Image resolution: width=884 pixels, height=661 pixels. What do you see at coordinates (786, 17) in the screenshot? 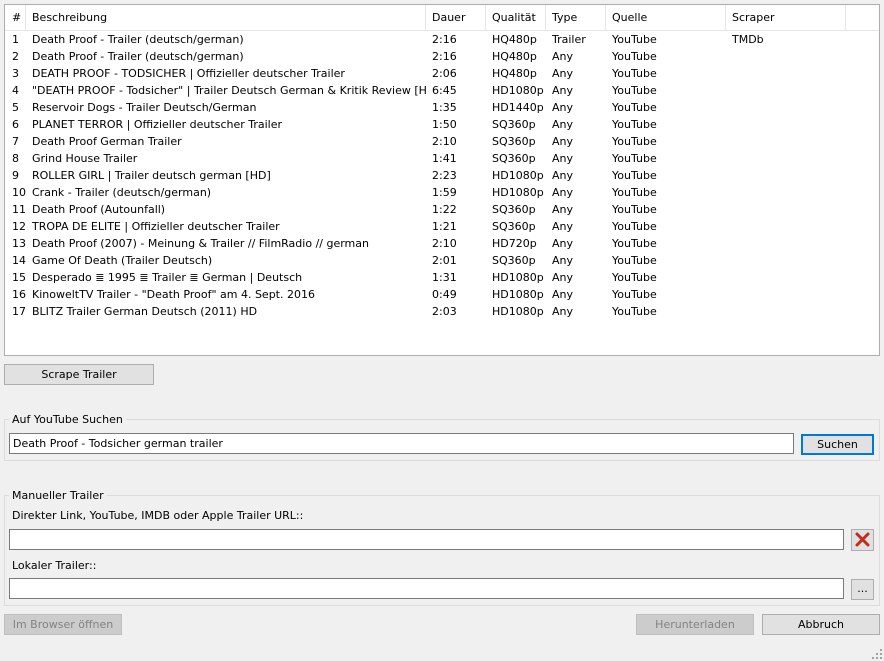
I see `column-header-scraper: Scraper` at bounding box center [786, 17].